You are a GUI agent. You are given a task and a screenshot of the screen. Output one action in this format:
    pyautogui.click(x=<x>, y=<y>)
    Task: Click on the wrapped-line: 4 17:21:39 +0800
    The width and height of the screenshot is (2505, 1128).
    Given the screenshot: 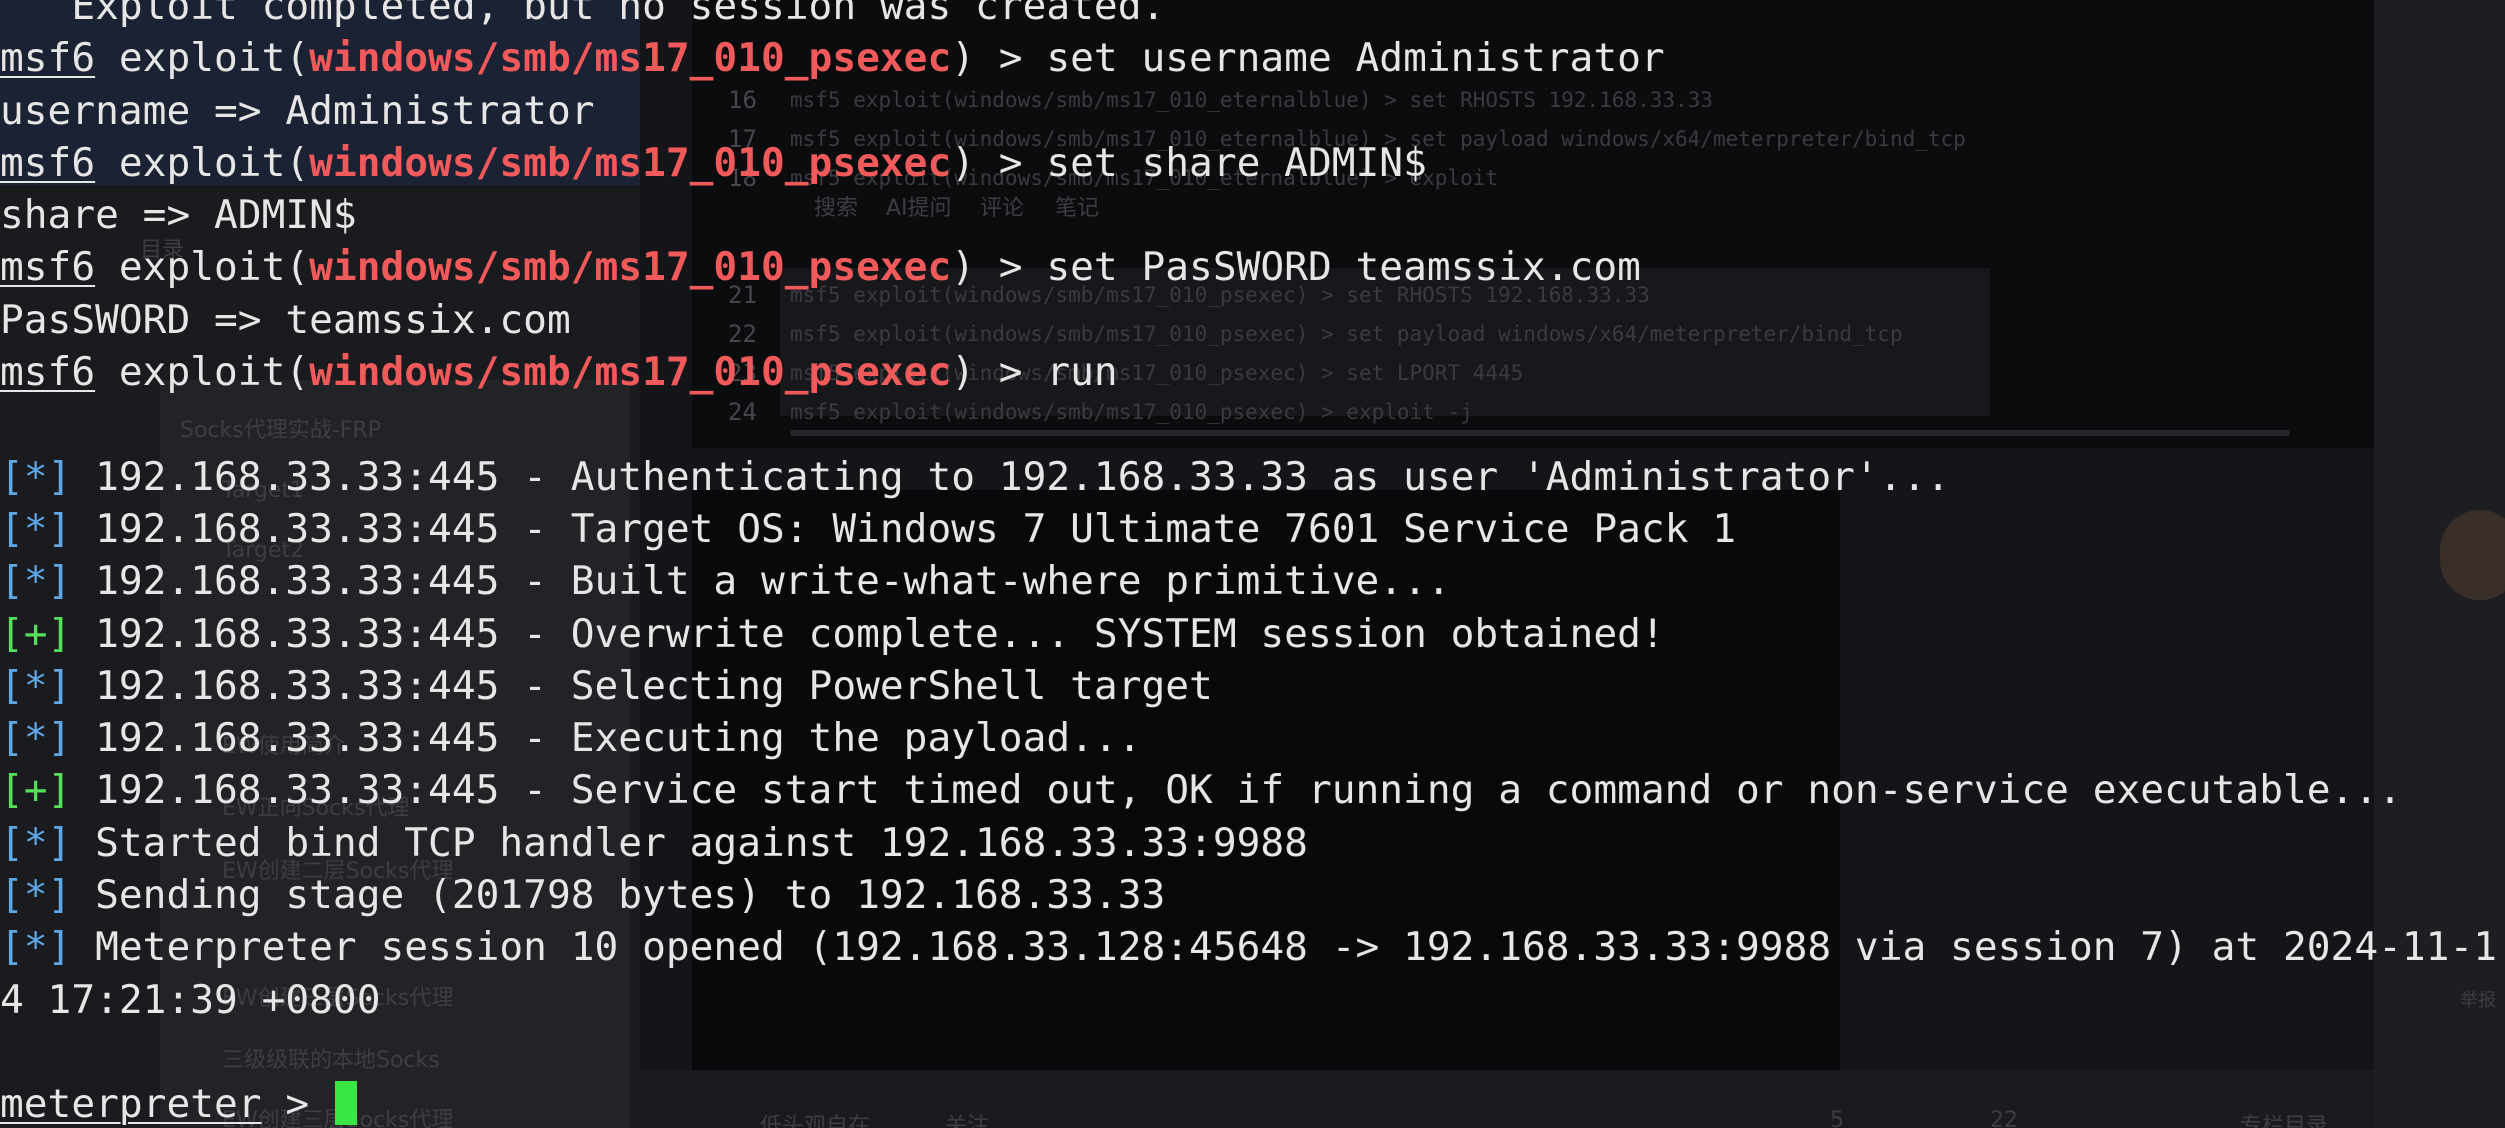 What is the action you would take?
    pyautogui.click(x=1252, y=1000)
    